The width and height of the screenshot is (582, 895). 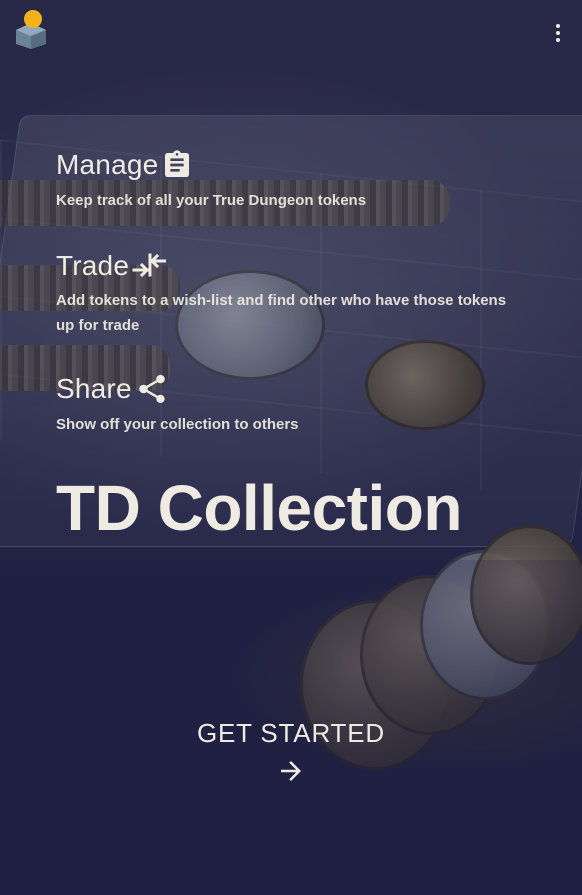 What do you see at coordinates (107, 164) in the screenshot?
I see `feature-title: Manage` at bounding box center [107, 164].